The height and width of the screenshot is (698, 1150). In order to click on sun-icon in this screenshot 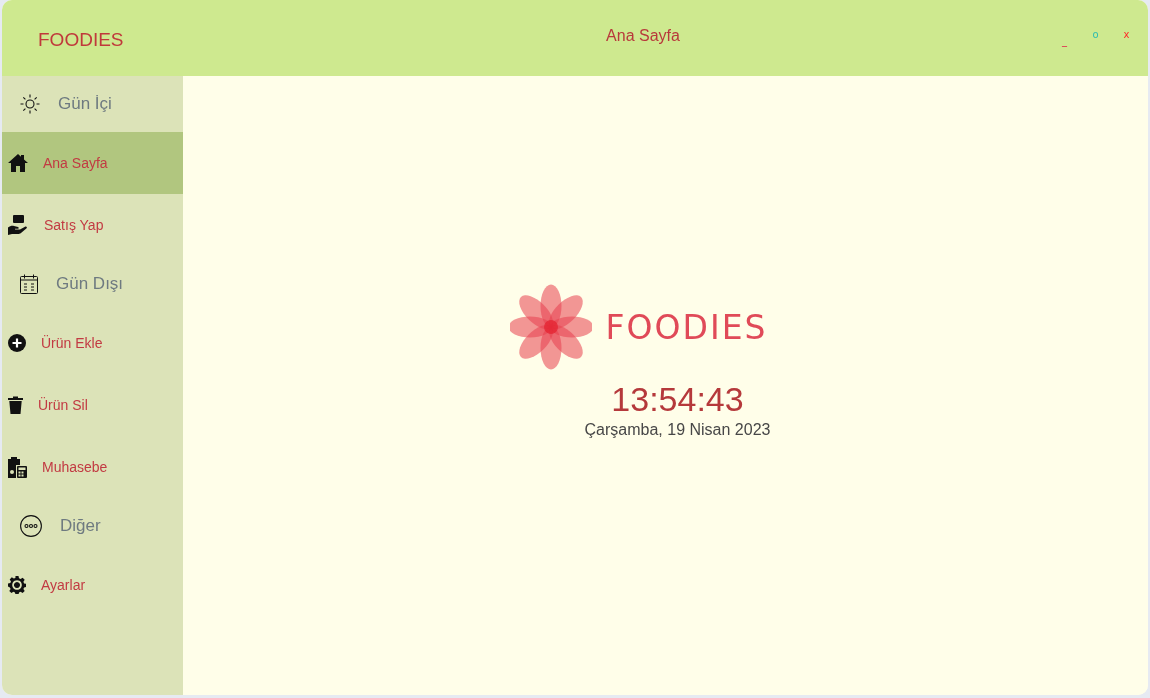, I will do `click(30, 104)`.